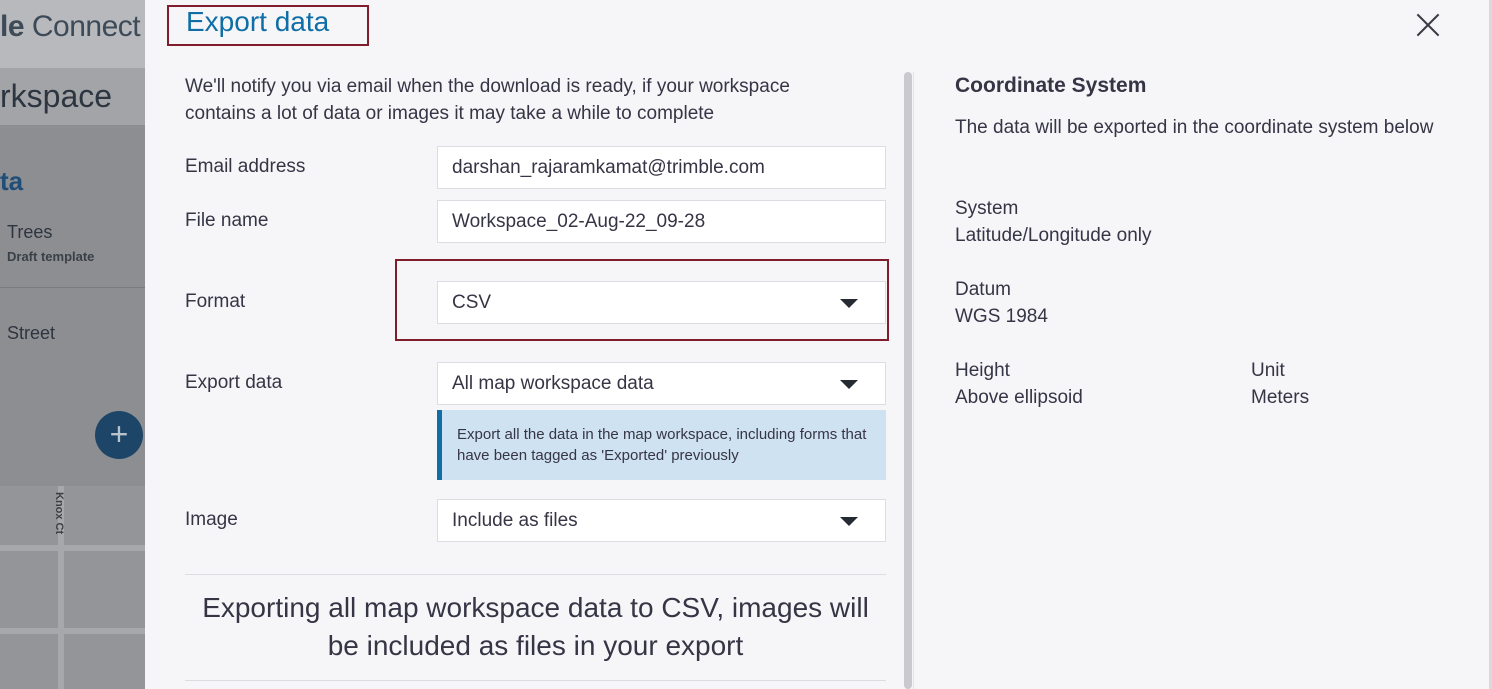 The height and width of the screenshot is (689, 1492). What do you see at coordinates (51, 256) in the screenshot?
I see `template-item-status: Draft template` at bounding box center [51, 256].